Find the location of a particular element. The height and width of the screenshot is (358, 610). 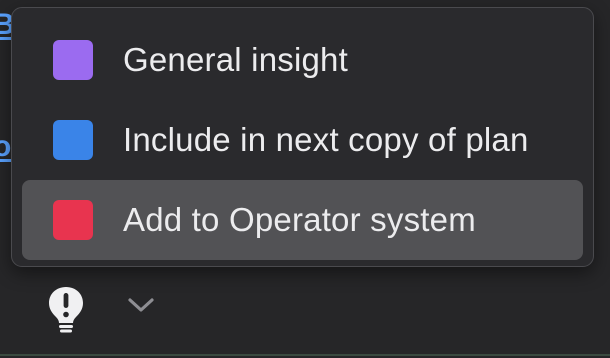

purple-color-swatch is located at coordinates (73, 60).